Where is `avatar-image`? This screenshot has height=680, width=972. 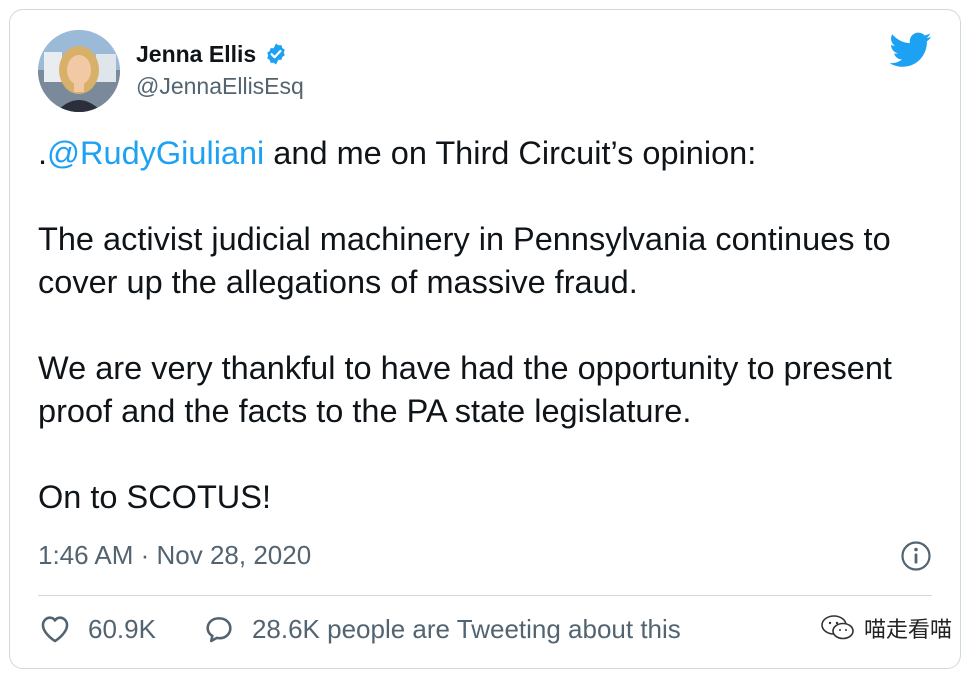 avatar-image is located at coordinates (79, 71).